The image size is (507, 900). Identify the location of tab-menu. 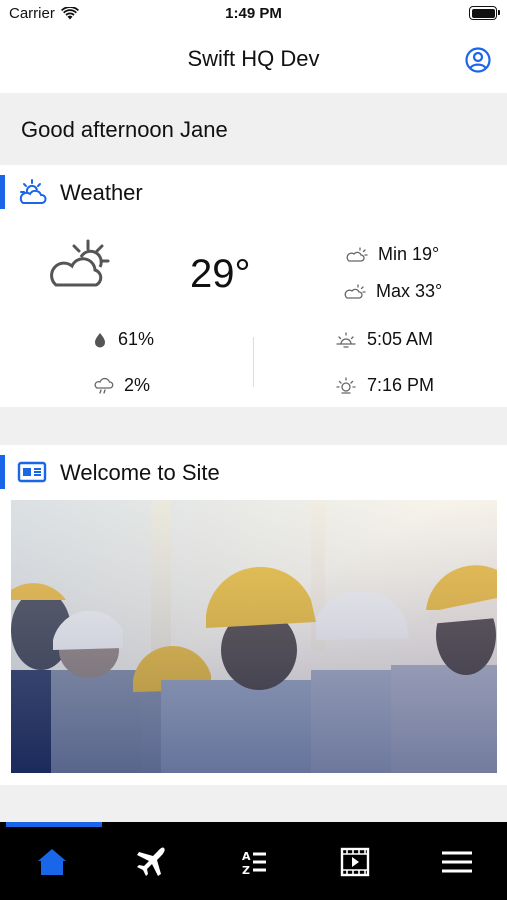
(457, 862).